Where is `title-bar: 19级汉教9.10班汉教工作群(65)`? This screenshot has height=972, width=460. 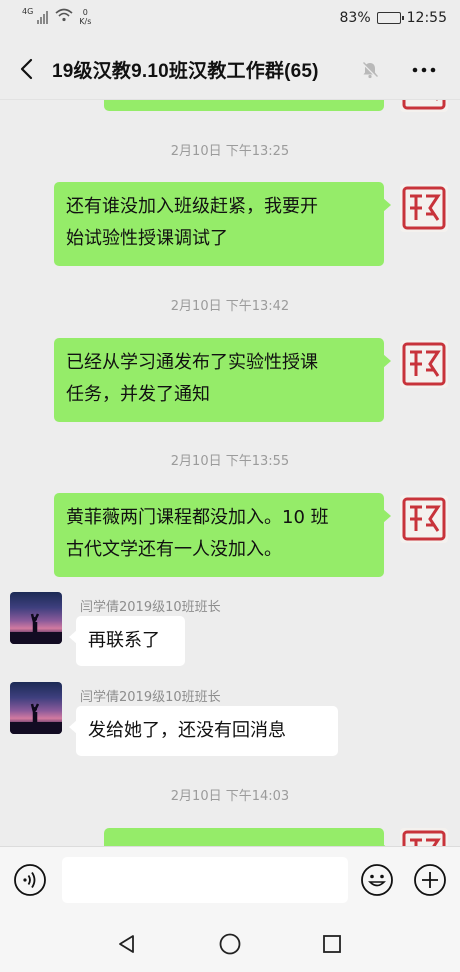 title-bar: 19级汉教9.10班汉教工作群(65) is located at coordinates (230, 69).